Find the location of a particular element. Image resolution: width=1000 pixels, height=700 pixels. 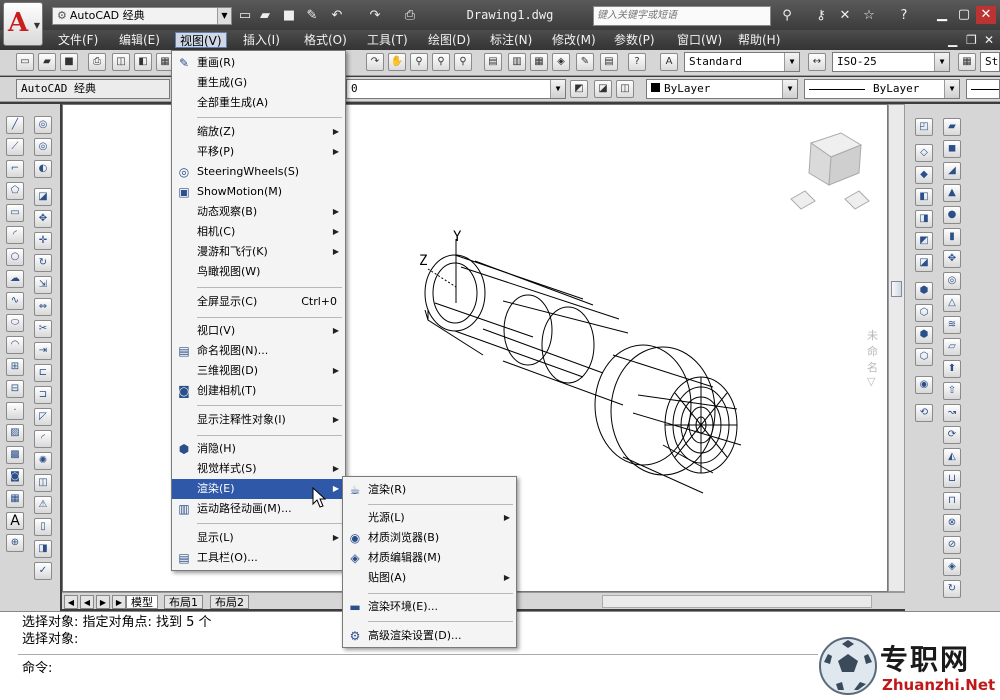

open-icon: ▰ is located at coordinates (47, 62).